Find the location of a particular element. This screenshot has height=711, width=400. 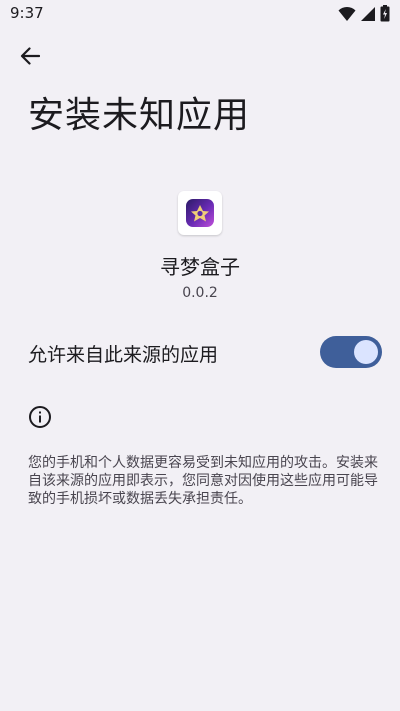

status-icons is located at coordinates (364, 15).